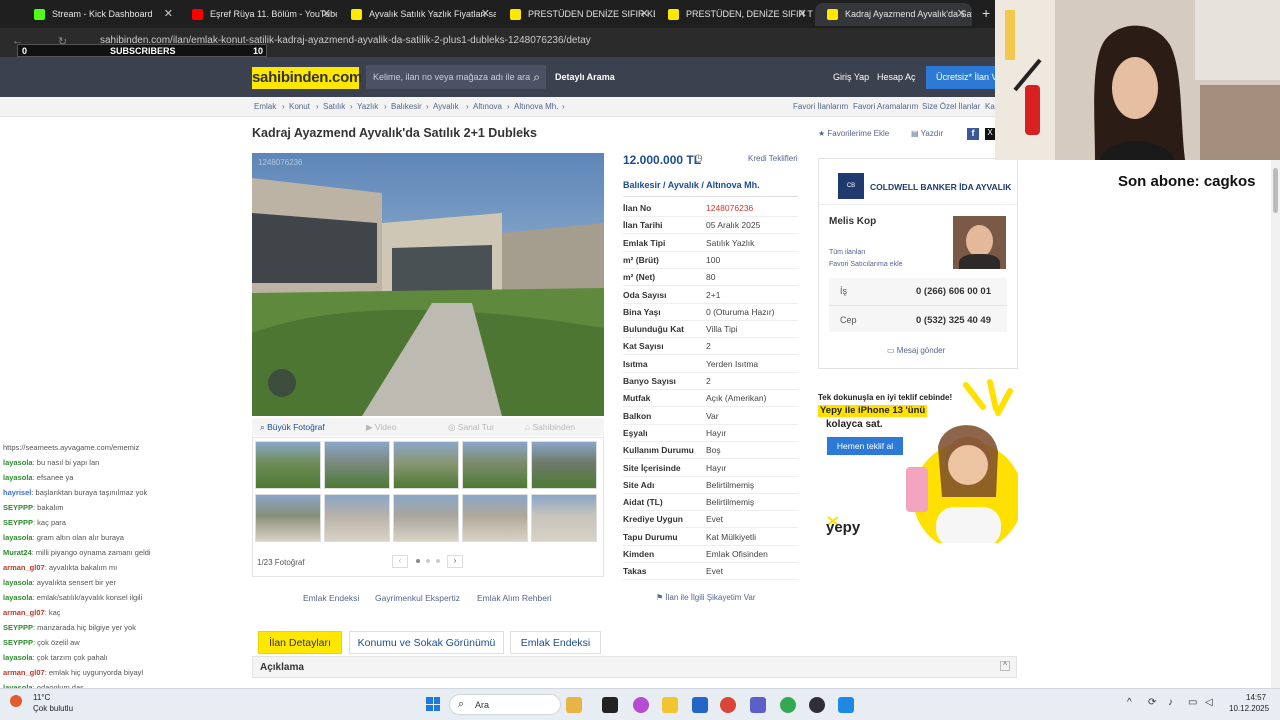  I want to click on browser-tab: Eşref Rüya 11. Bölüm - YouTube ✕, so click(258, 14).